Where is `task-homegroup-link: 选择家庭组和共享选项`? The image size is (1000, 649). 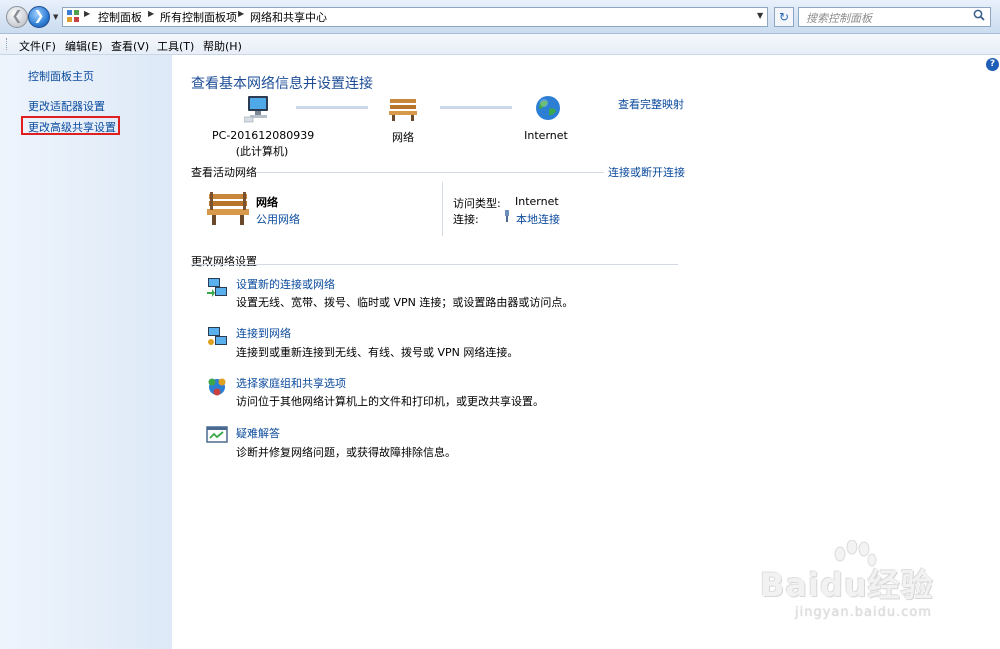 task-homegroup-link: 选择家庭组和共享选项 is located at coordinates (291, 383).